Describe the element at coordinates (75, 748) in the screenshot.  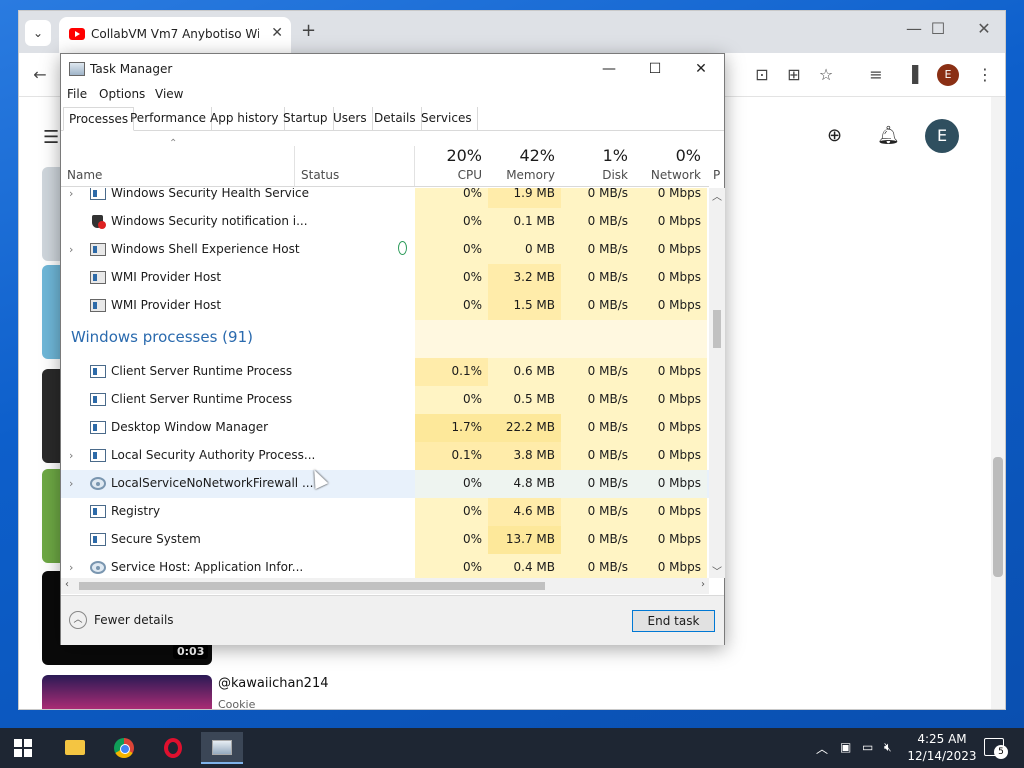
I see `taskbar-file-explorer` at that location.